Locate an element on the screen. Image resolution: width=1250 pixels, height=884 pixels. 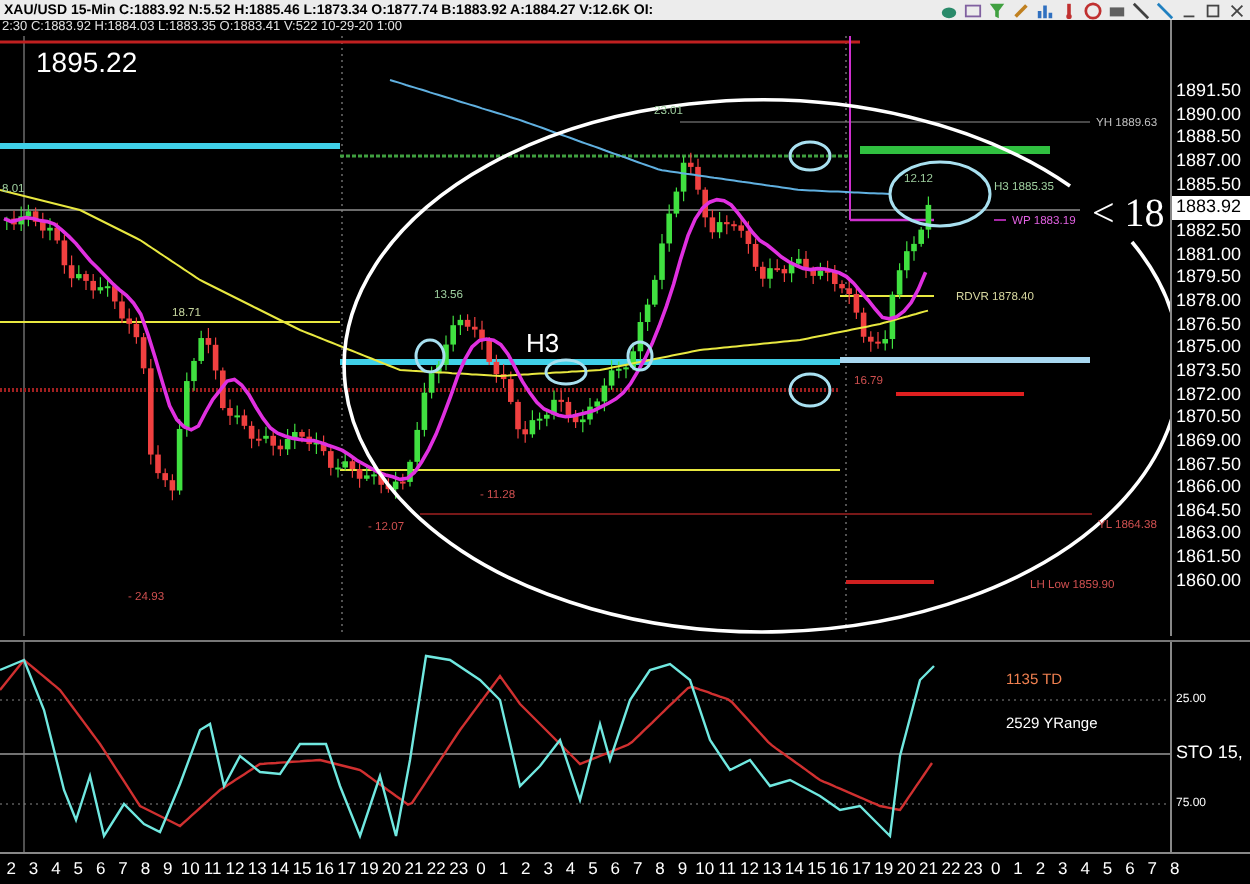
close-icon is located at coordinates (1237, 10).